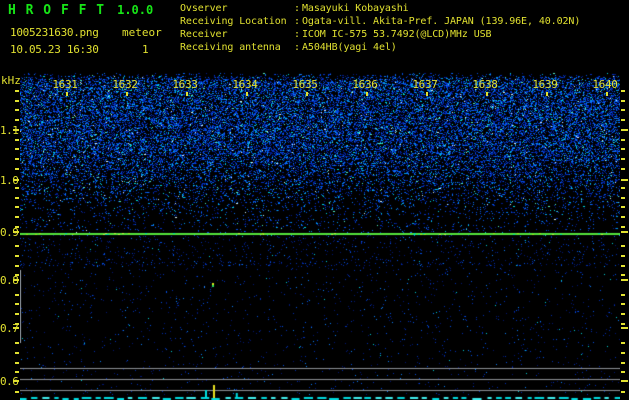  Describe the element at coordinates (204, 34) in the screenshot. I see `info-label: Receiver` at that location.